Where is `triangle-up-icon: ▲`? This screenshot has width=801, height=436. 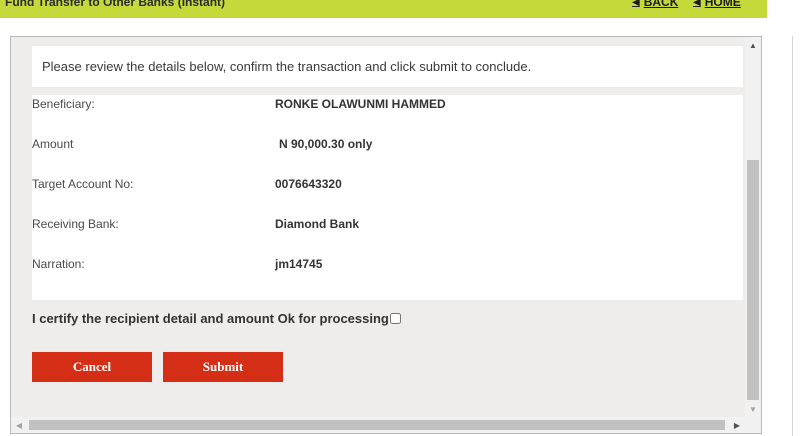
triangle-up-icon: ▲ is located at coordinates (753, 45).